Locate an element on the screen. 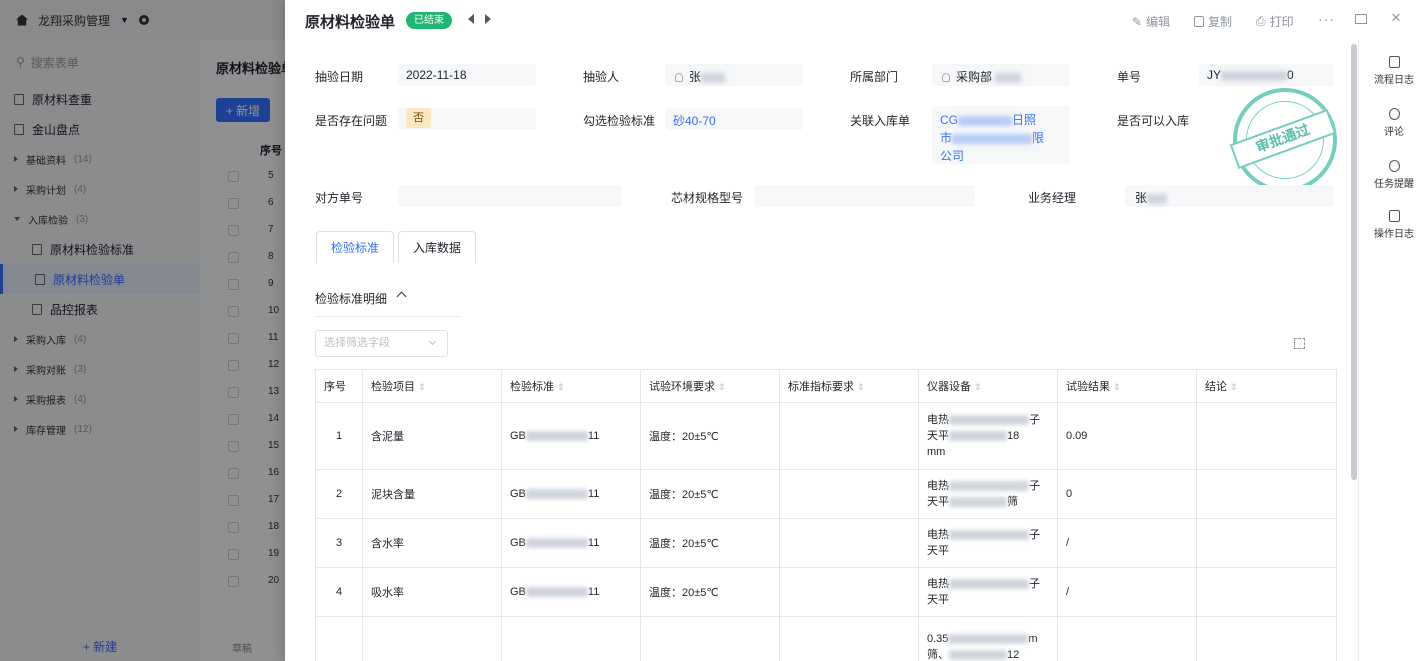 The height and width of the screenshot is (661, 1428). manager-name: 张 is located at coordinates (1141, 198).